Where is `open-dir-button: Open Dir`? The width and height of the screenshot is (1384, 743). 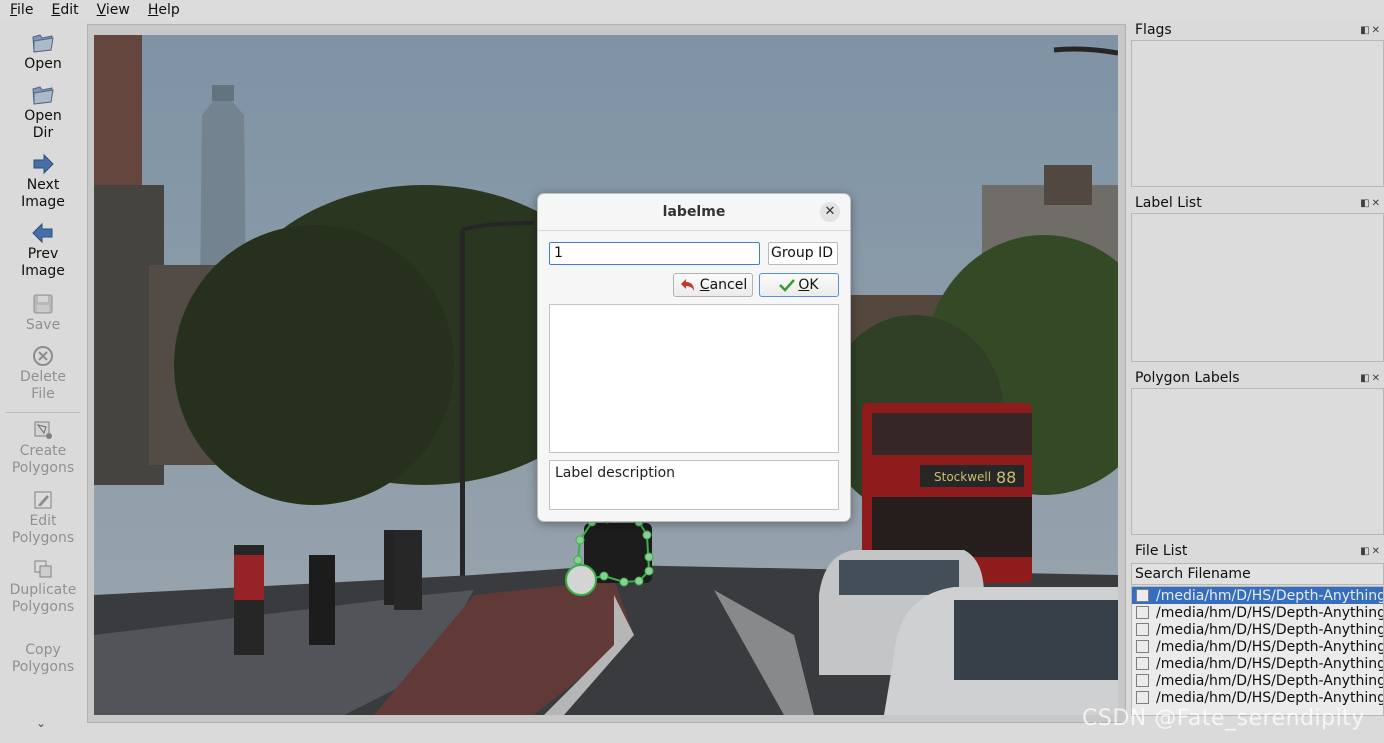
open-dir-button: Open Dir is located at coordinates (43, 113).